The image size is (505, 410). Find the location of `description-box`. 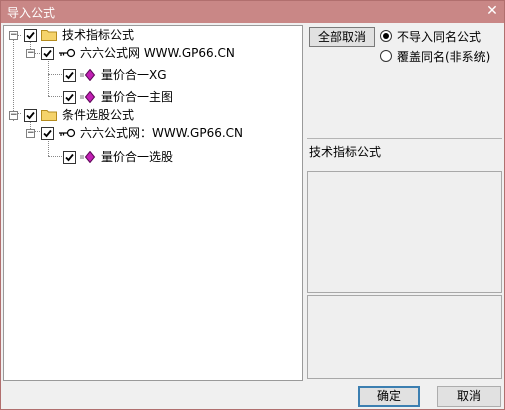

description-box is located at coordinates (404, 232).